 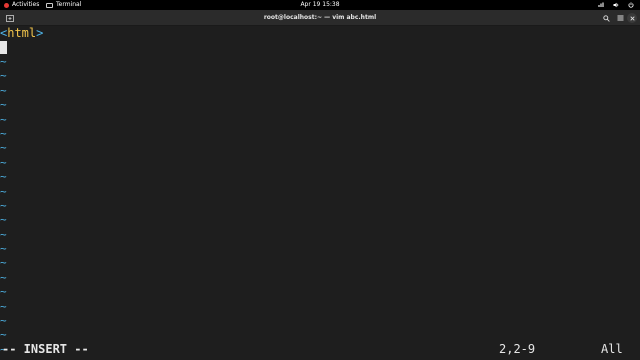 I want to click on empty-line-markers: ~ ~ ~ ~ ~ ~ ~ ~ ~ ~ ~ ~ ~ ~ ~ ~ ~ ~ ~ ~ ~, so click(x=3, y=206).